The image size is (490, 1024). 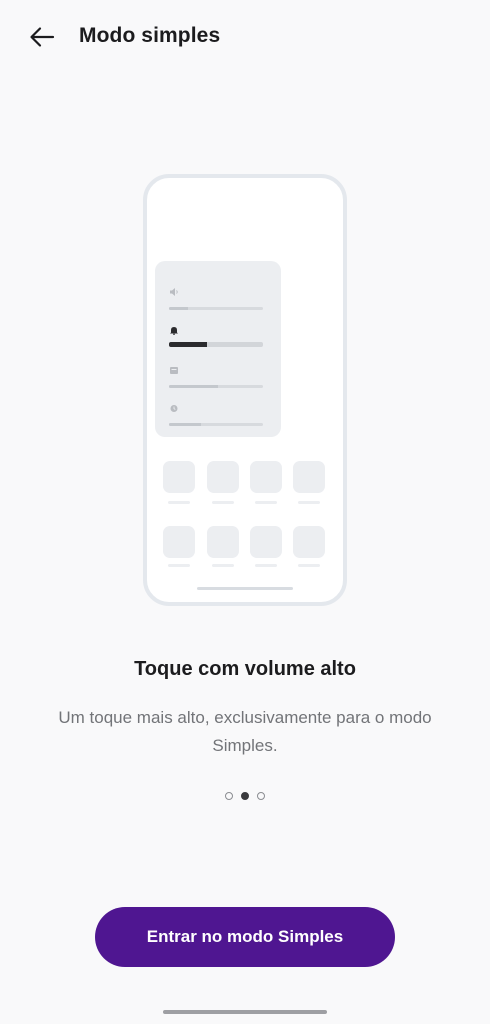 I want to click on top-app-bar: Modo simples, so click(x=245, y=38).